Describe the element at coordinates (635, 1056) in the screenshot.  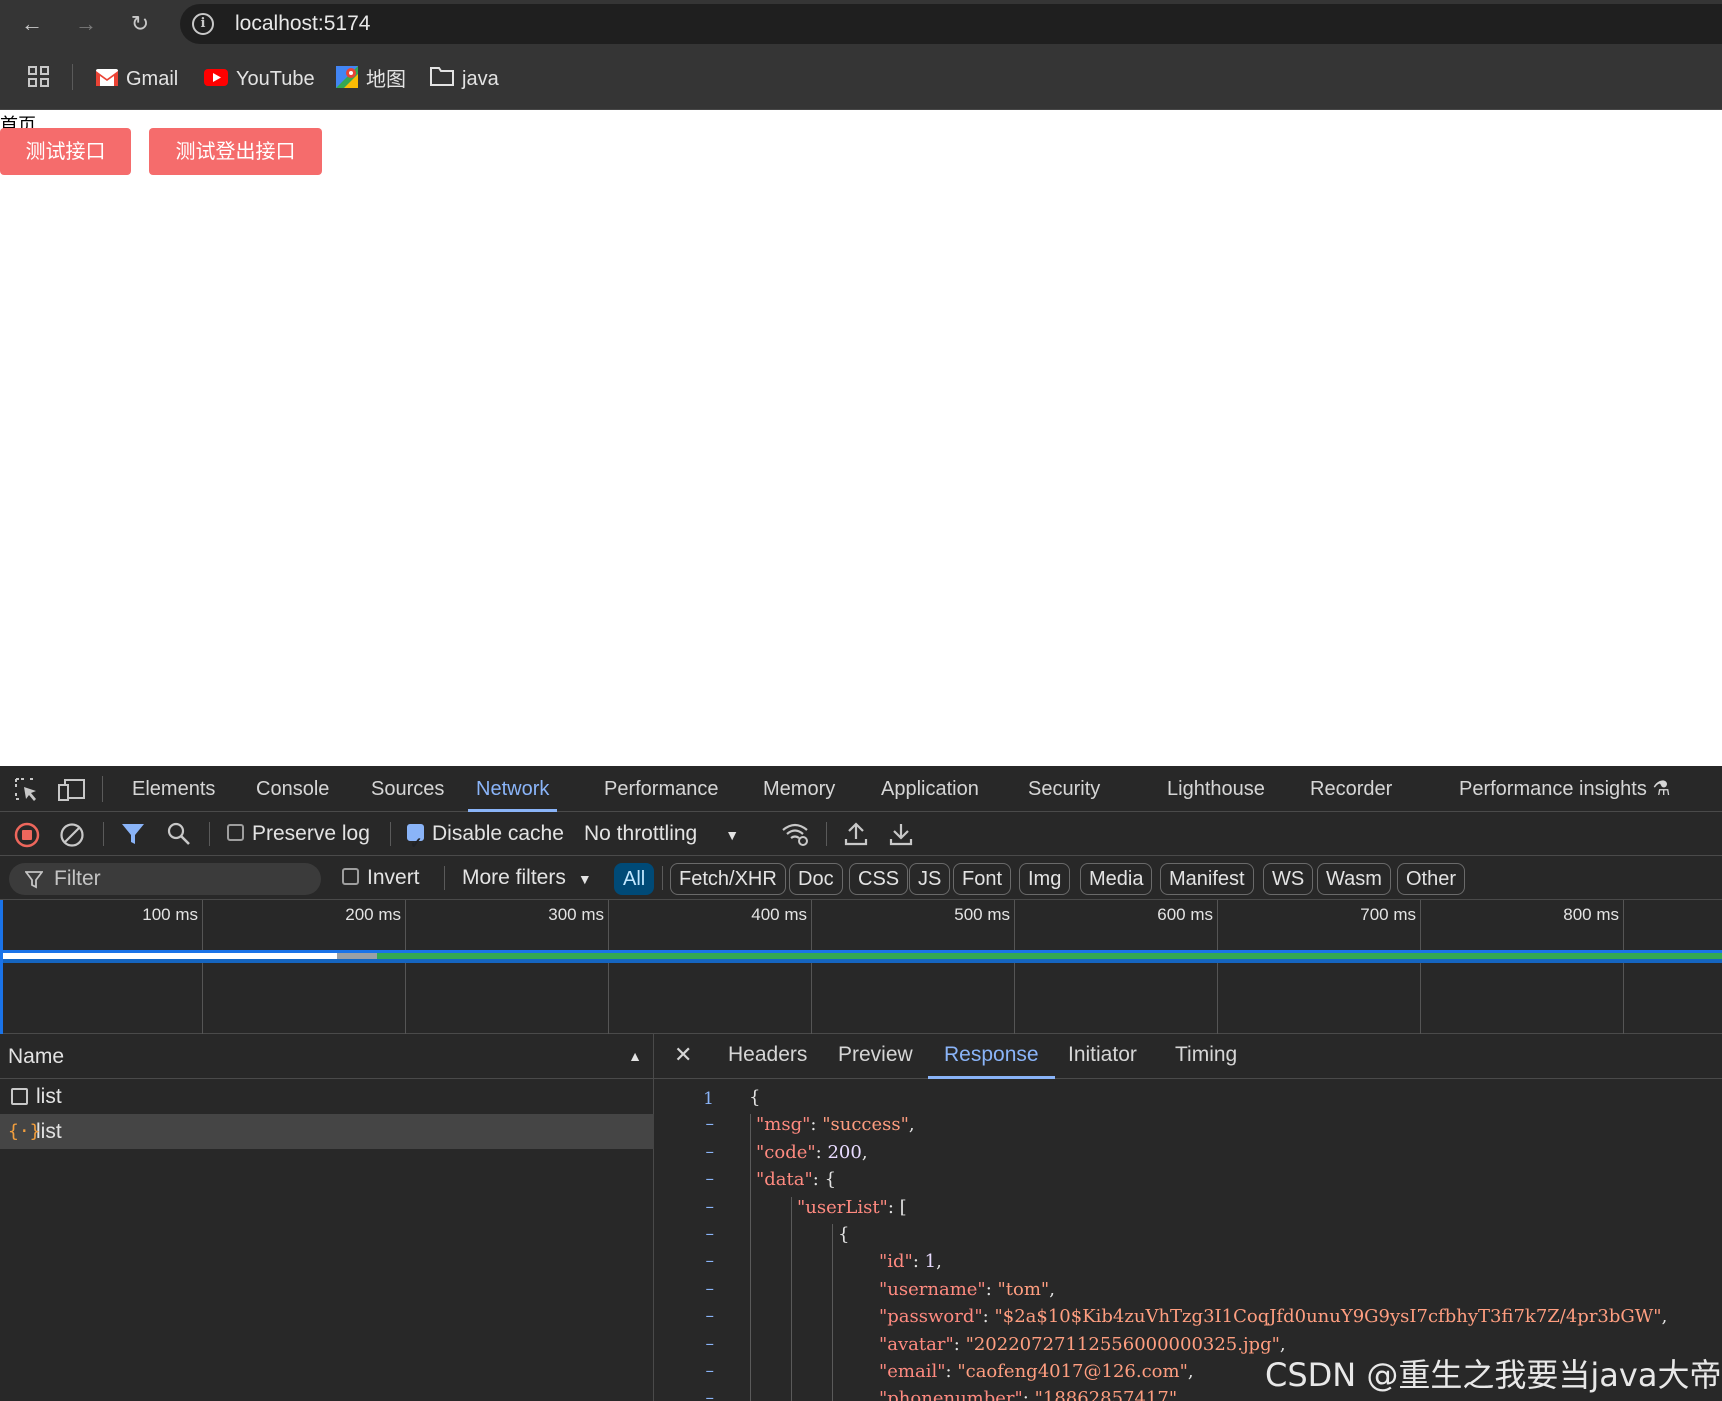
I see `sort-ascending-icon: ▲` at that location.